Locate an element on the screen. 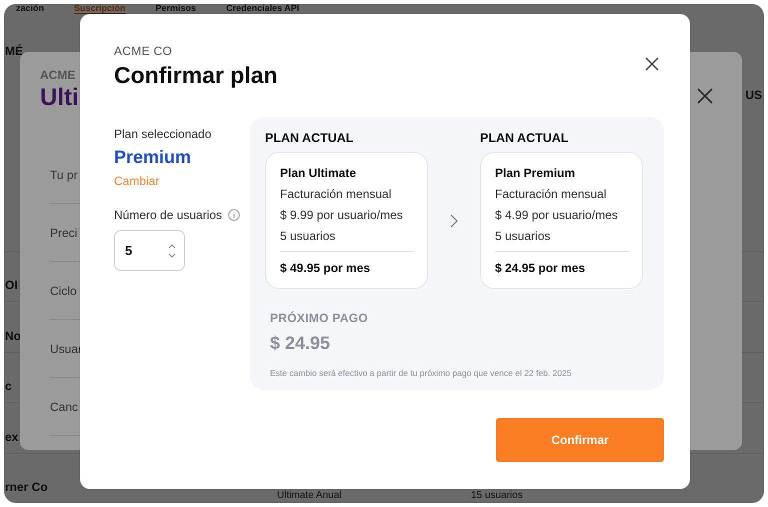  next-payment-label: PRÓXIMO PAGO is located at coordinates (320, 318).